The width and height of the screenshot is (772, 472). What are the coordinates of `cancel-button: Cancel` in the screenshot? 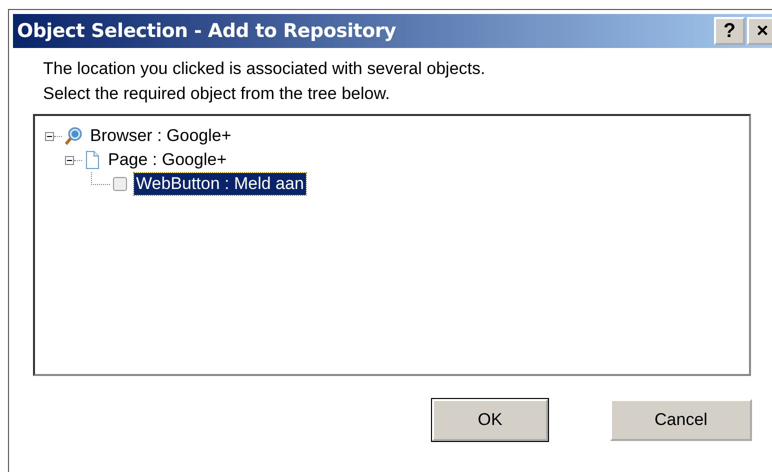 It's located at (681, 420).